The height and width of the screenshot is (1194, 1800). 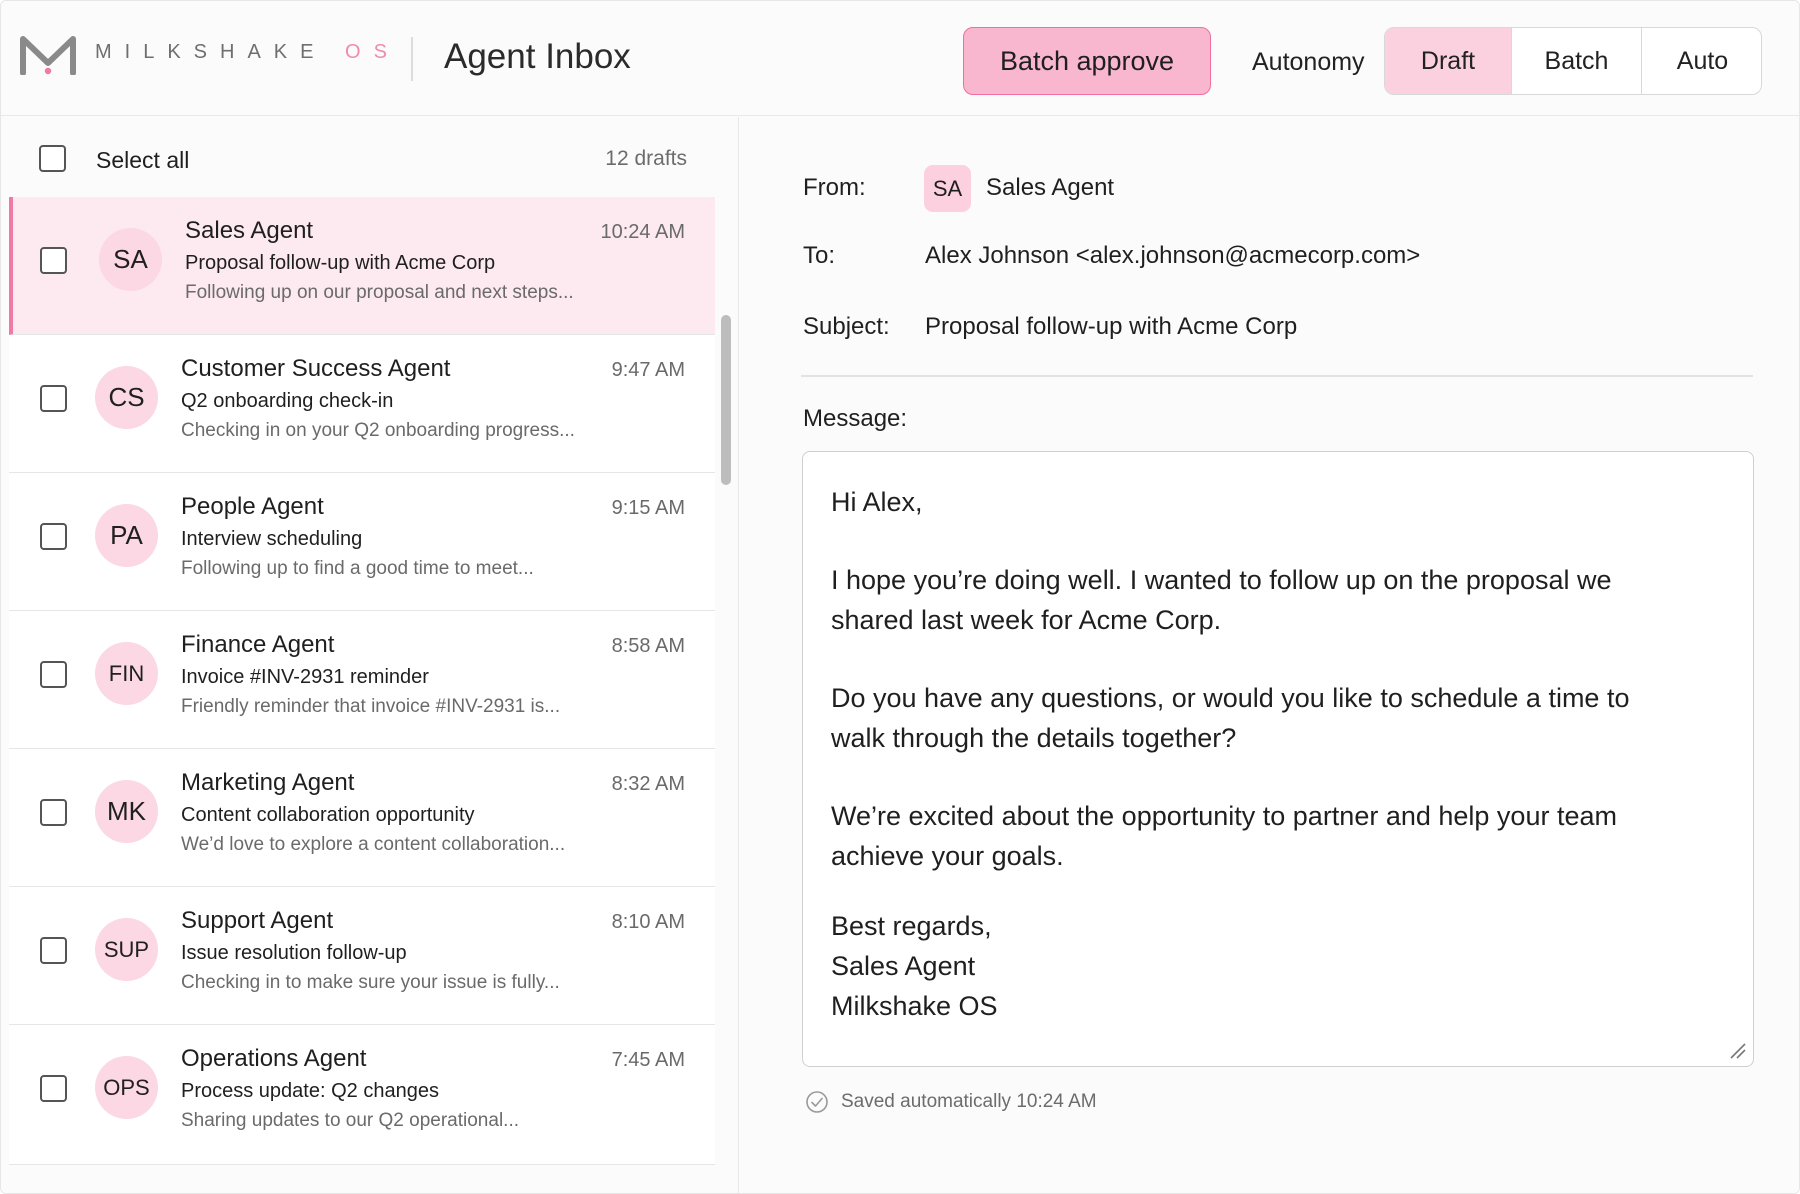 What do you see at coordinates (648, 646) in the screenshot?
I see `item-time: 8:58 AM` at bounding box center [648, 646].